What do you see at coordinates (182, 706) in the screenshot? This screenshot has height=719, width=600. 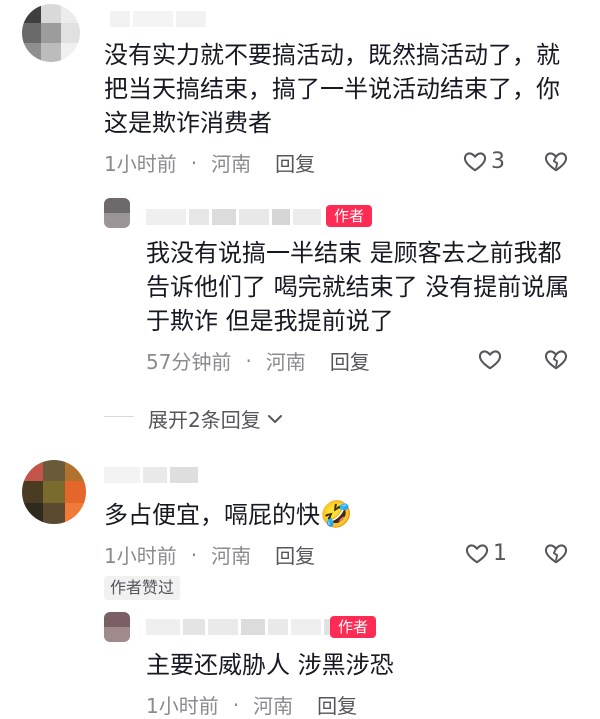 I see `reply-time: 1小时前` at bounding box center [182, 706].